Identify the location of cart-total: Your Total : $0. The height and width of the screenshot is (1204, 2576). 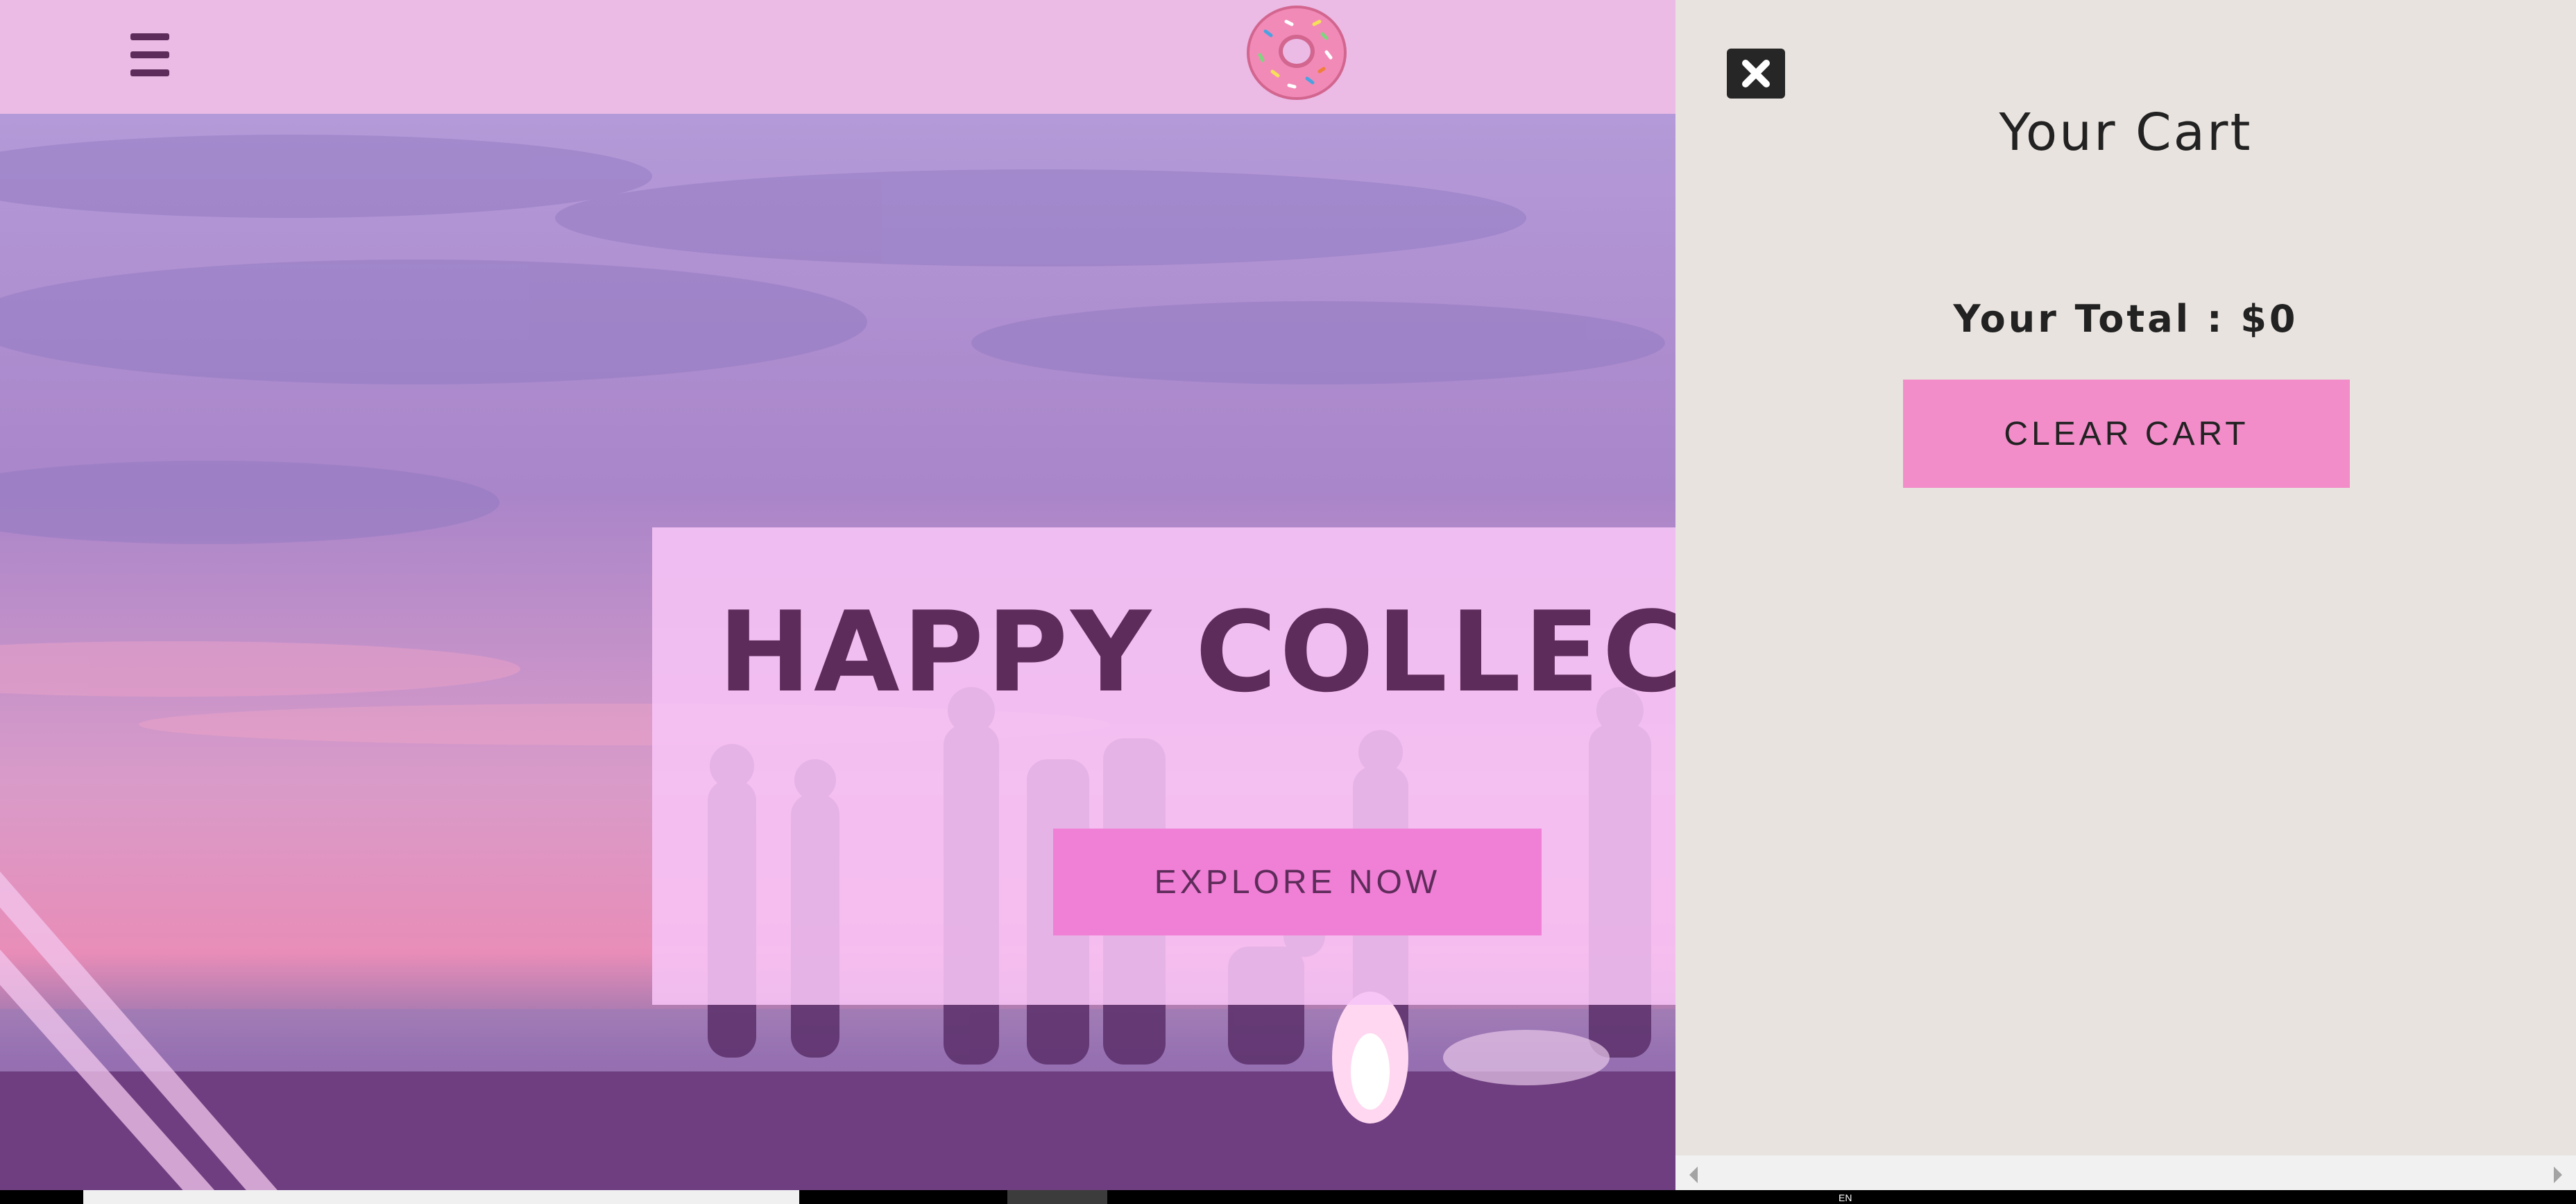
(2125, 319).